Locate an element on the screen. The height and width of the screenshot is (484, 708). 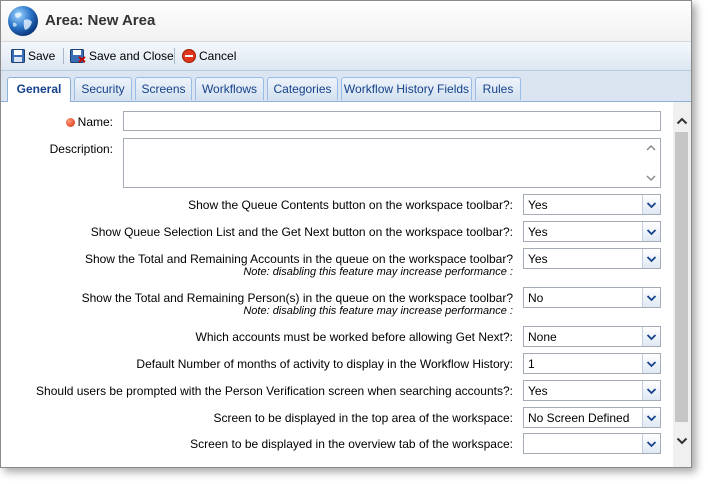
top-area-screen-select: No Screen Defined is located at coordinates (592, 417).